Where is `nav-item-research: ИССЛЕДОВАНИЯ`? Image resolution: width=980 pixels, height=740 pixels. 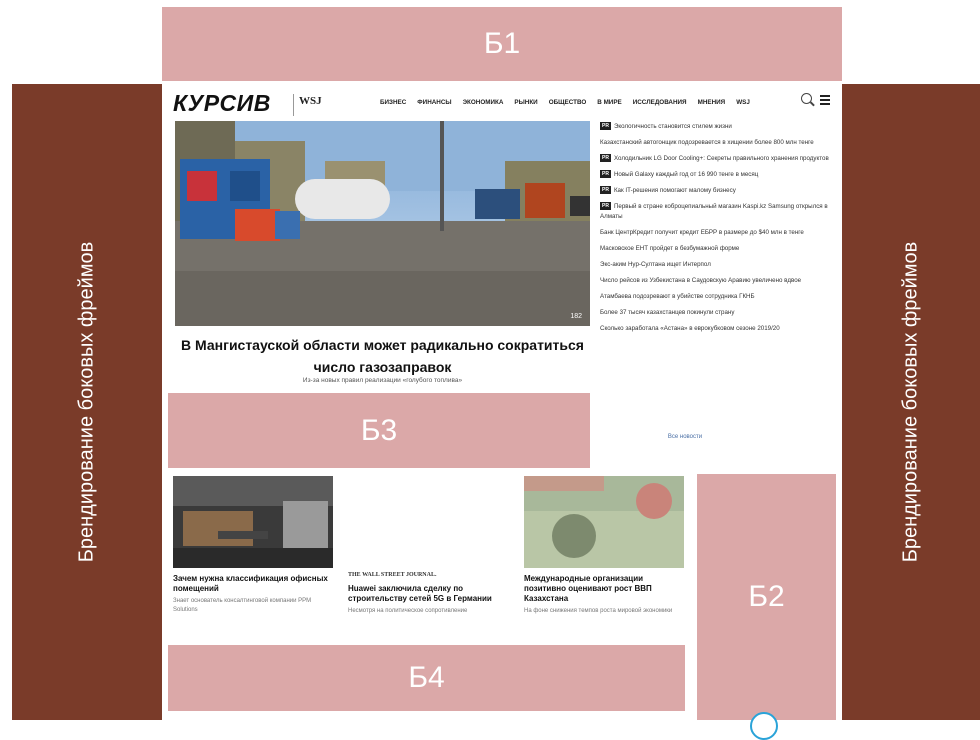 nav-item-research: ИССЛЕДОВАНИЯ is located at coordinates (660, 102).